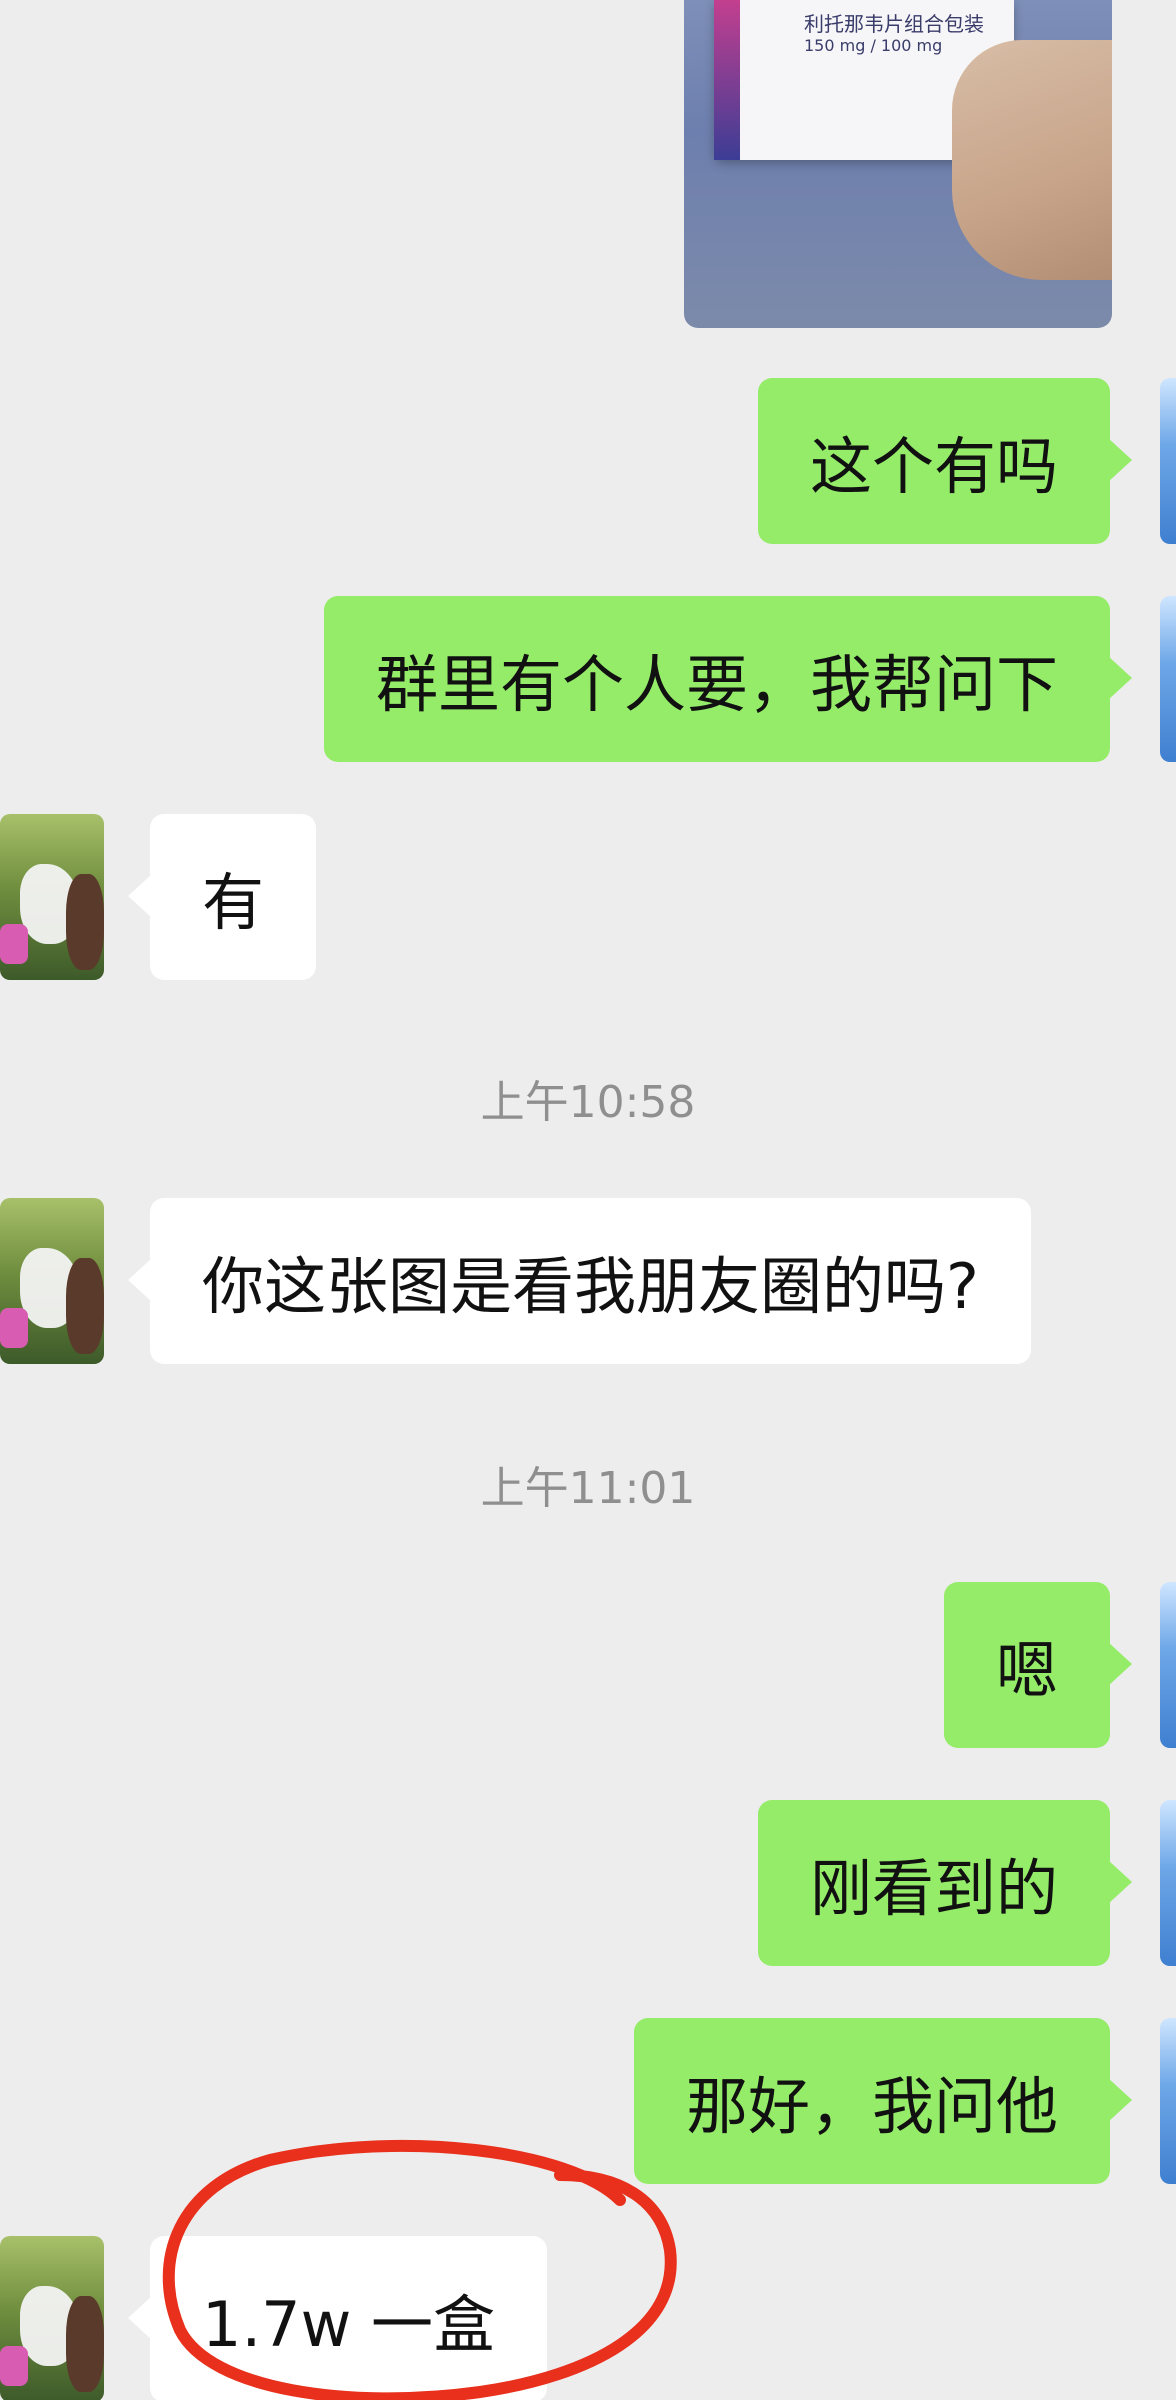  What do you see at coordinates (588, 1102) in the screenshot?
I see `timestamp: 上午10:58` at bounding box center [588, 1102].